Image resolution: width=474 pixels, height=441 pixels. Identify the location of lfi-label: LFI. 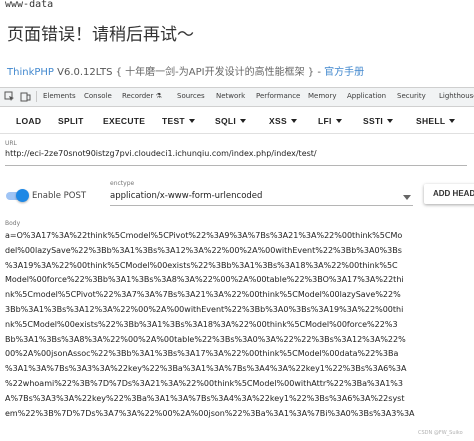
(325, 121).